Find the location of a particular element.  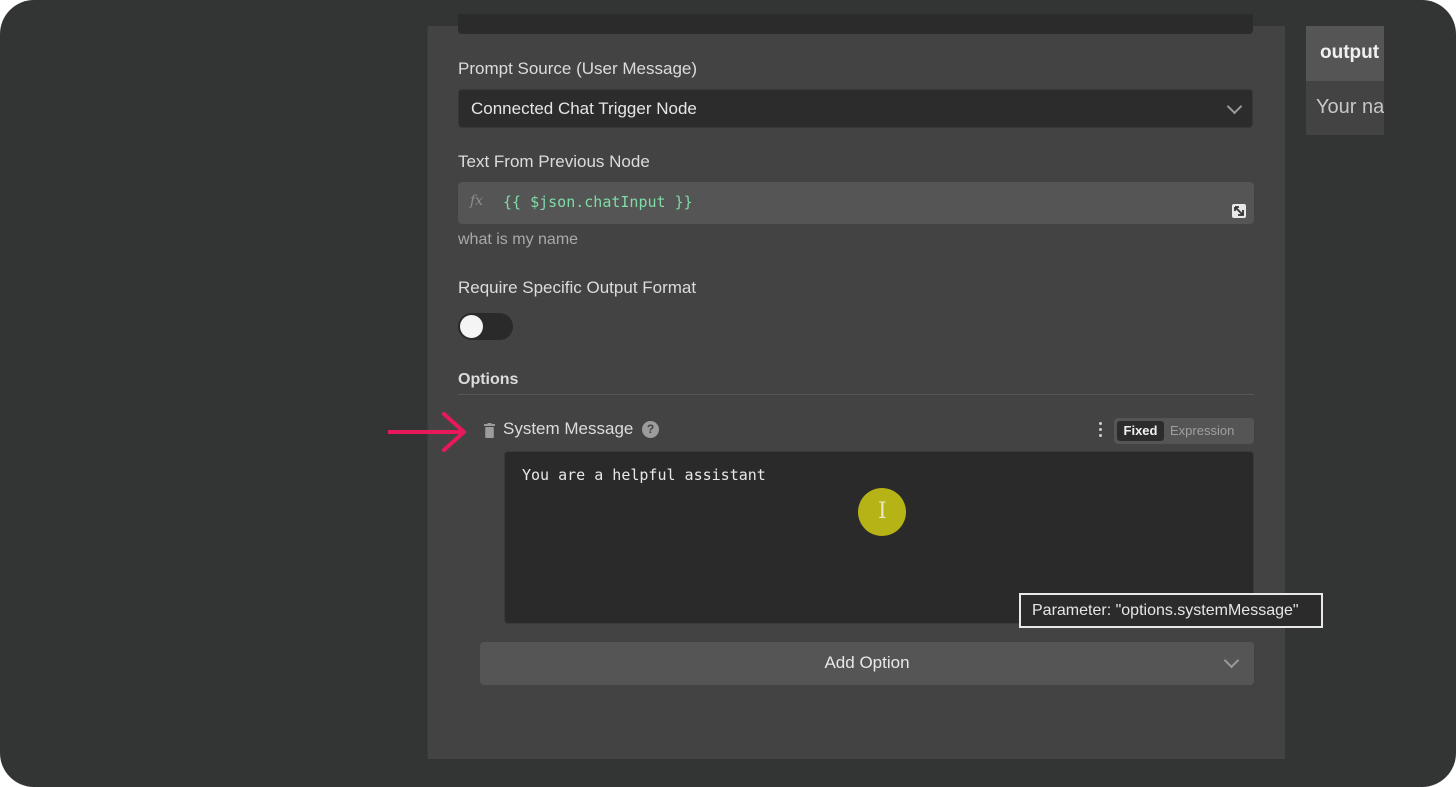

chevron-down-icon is located at coordinates (1234, 106).